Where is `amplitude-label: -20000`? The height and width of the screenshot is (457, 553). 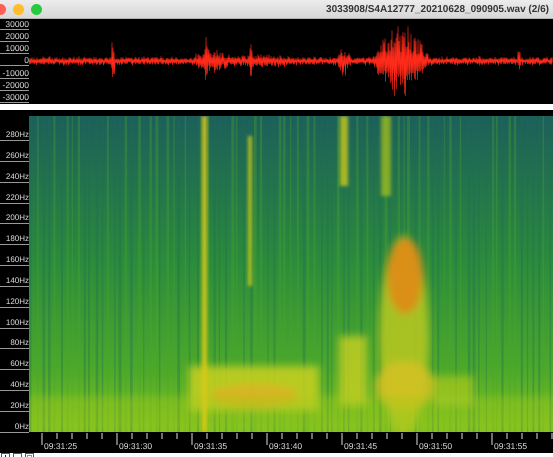 amplitude-label: -20000 is located at coordinates (14, 85).